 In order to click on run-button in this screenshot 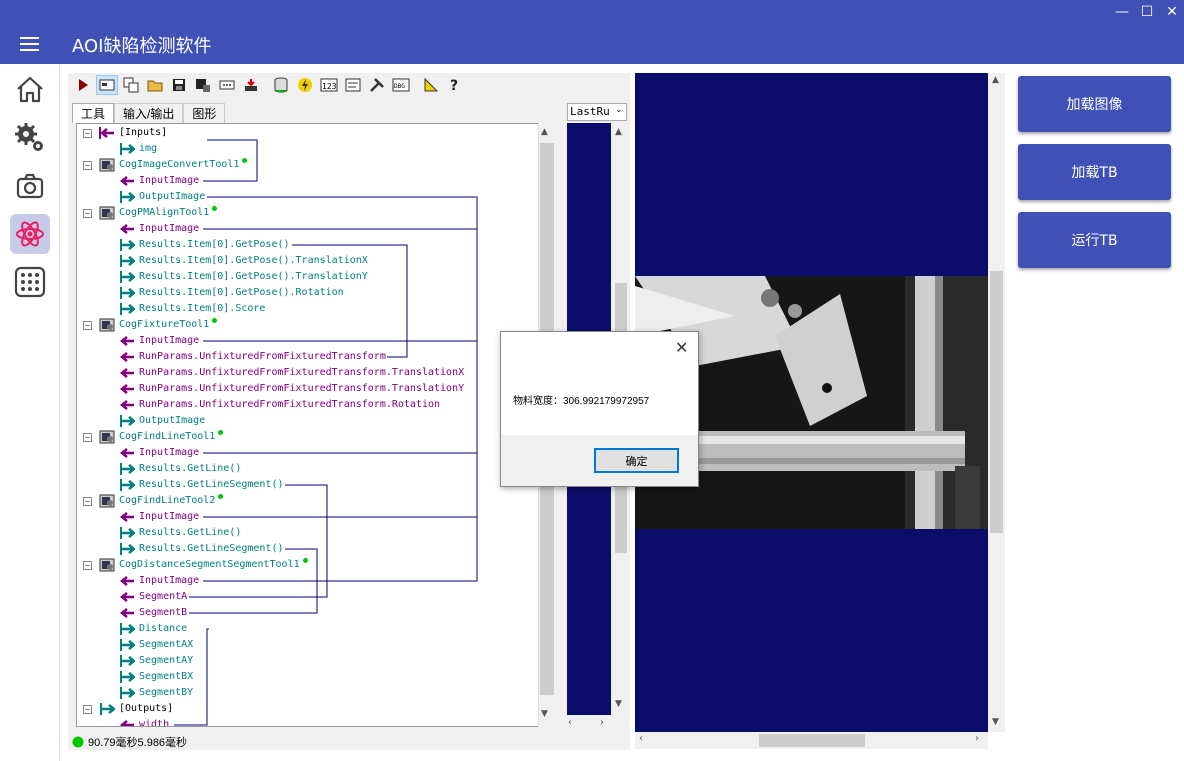, I will do `click(83, 85)`.